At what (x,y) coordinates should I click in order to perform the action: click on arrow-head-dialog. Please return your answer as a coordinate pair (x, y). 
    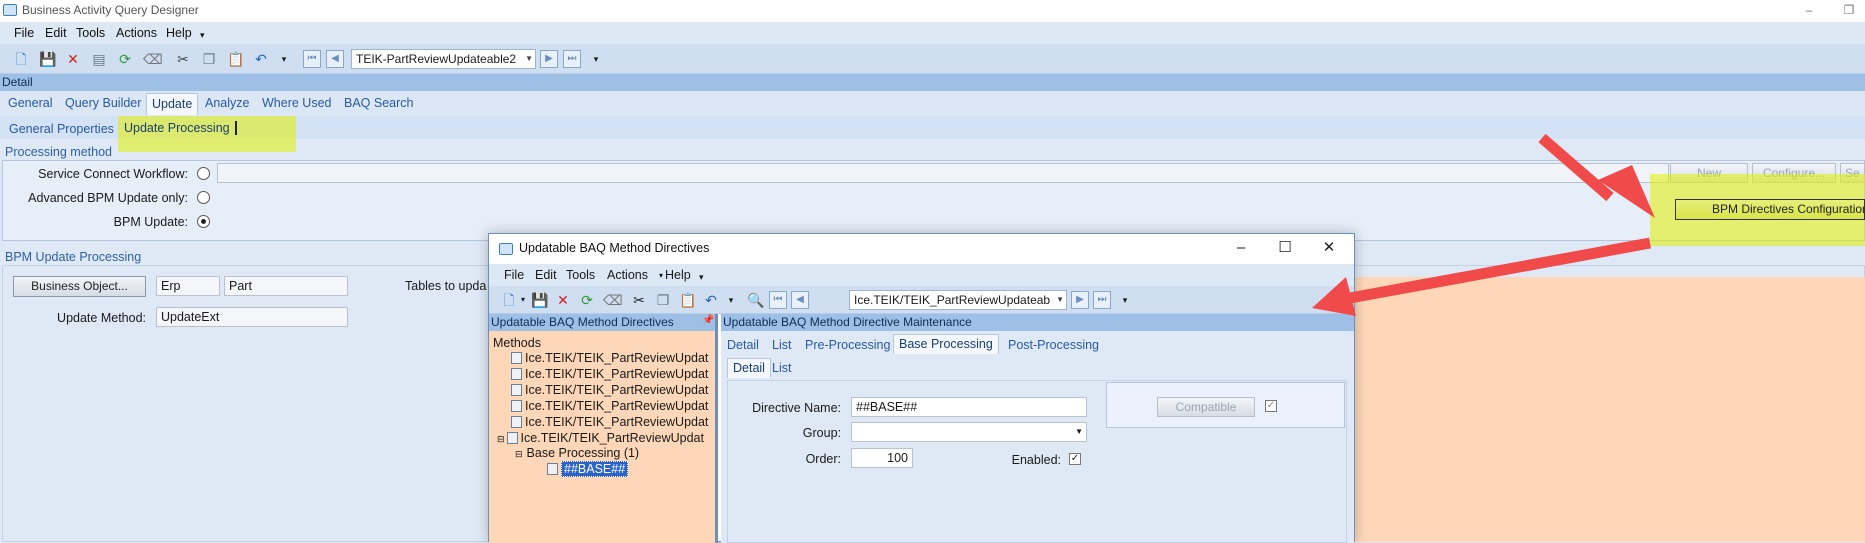
    Looking at the image, I should click on (1334, 296).